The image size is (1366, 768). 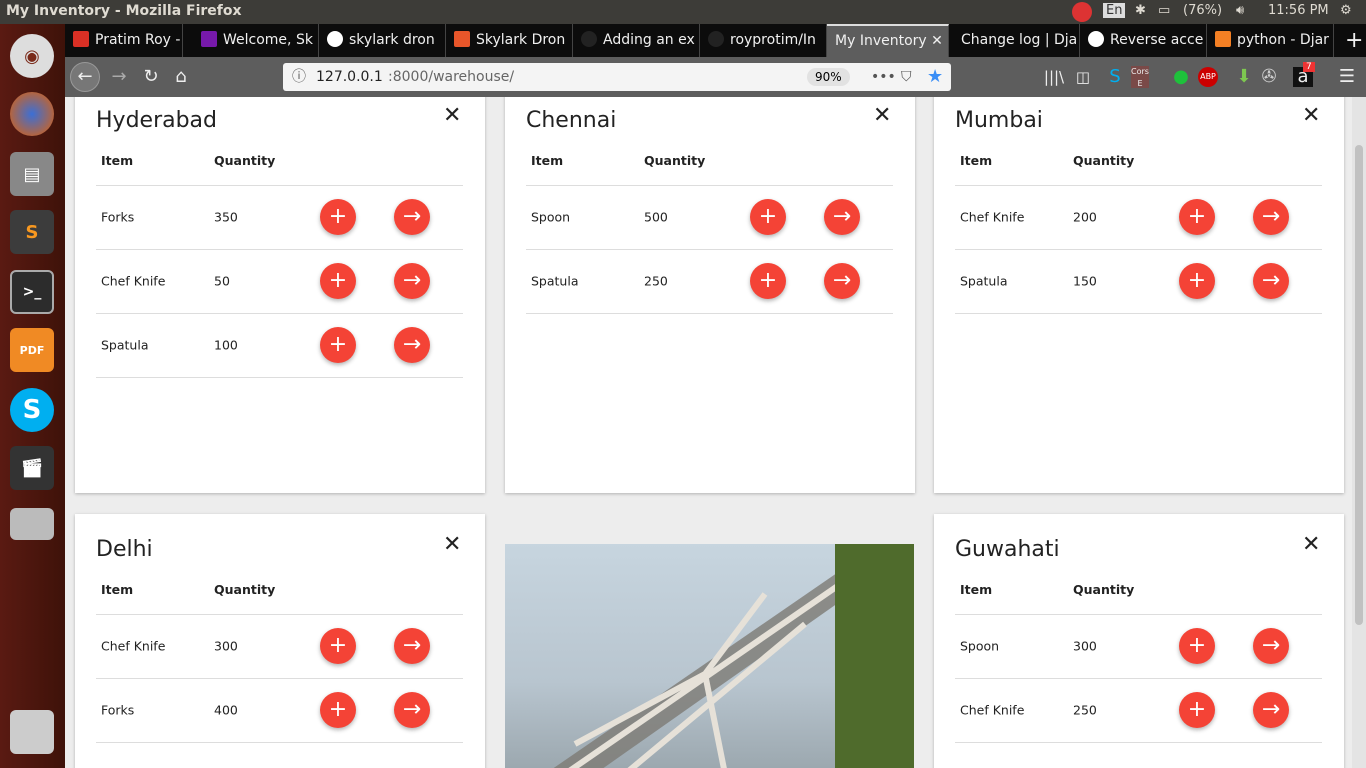 I want to click on tab-welcome: Welcome, Sk, so click(x=256, y=40).